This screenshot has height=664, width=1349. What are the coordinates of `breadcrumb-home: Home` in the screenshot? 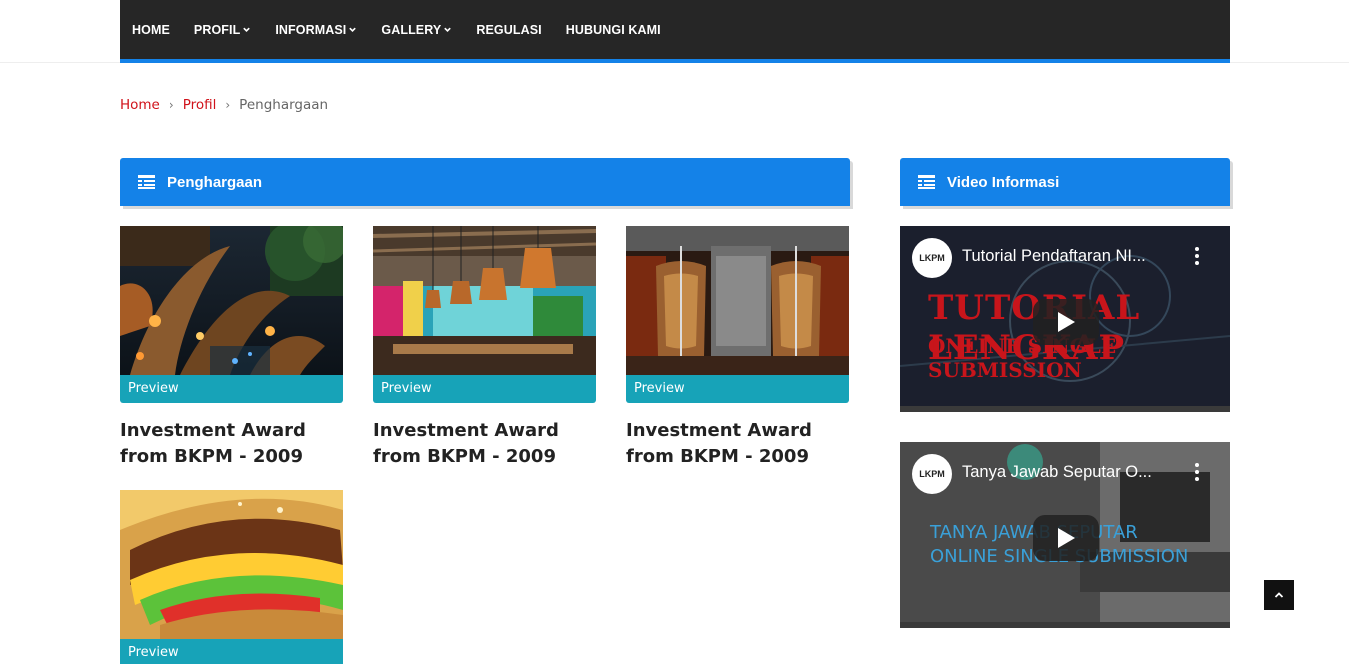 It's located at (140, 105).